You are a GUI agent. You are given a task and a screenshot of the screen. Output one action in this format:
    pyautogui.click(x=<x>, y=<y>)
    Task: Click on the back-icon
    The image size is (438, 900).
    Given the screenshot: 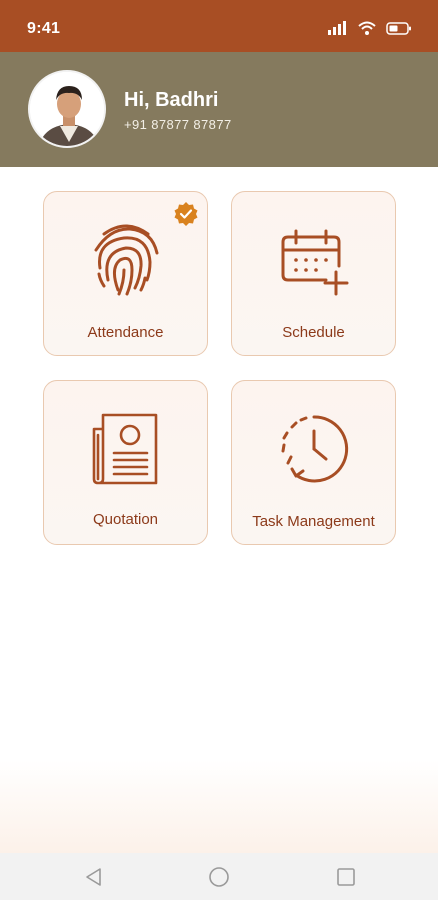 What is the action you would take?
    pyautogui.click(x=93, y=877)
    